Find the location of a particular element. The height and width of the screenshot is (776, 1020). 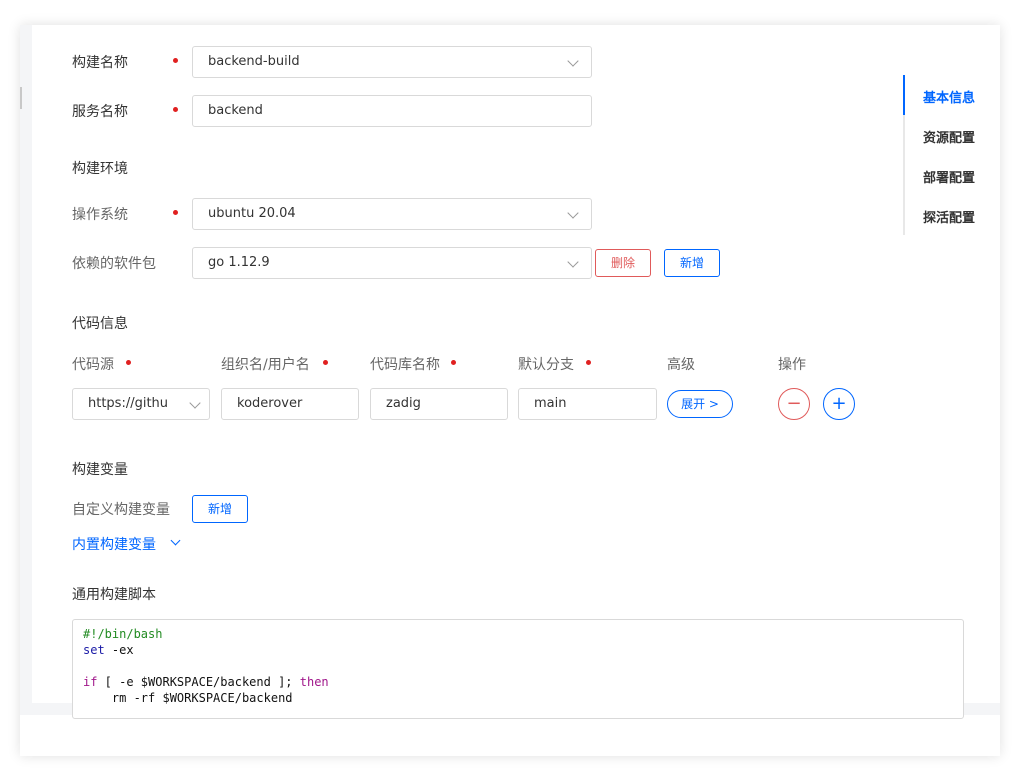

anchor-item-basic-info: 基本信息 is located at coordinates (949, 96).